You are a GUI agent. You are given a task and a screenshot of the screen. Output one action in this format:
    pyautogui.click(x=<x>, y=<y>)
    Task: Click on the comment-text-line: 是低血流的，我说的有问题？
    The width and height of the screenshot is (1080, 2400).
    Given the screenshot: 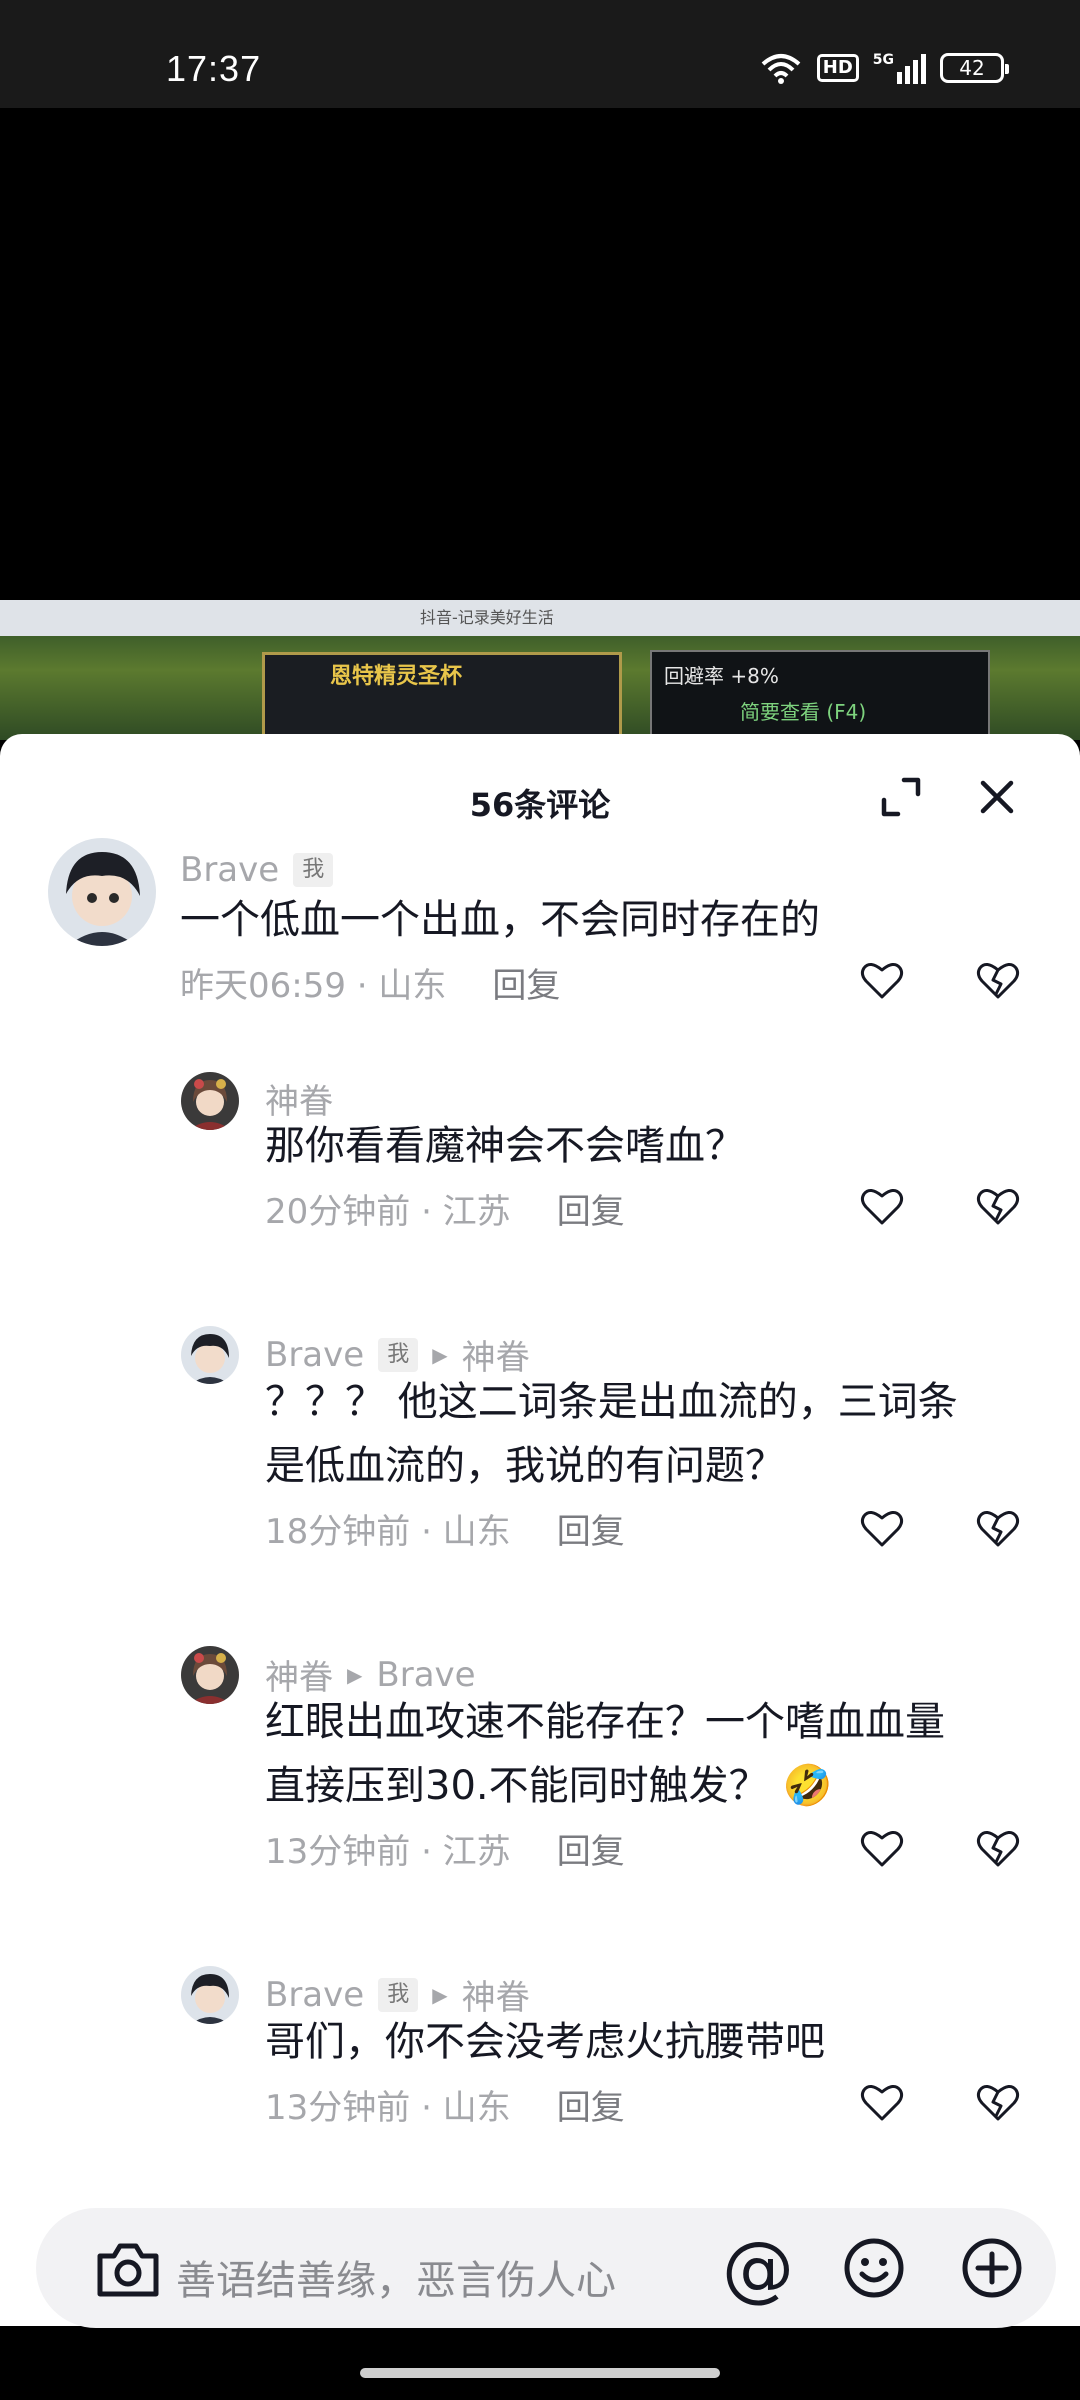 What is the action you would take?
    pyautogui.click(x=525, y=1466)
    